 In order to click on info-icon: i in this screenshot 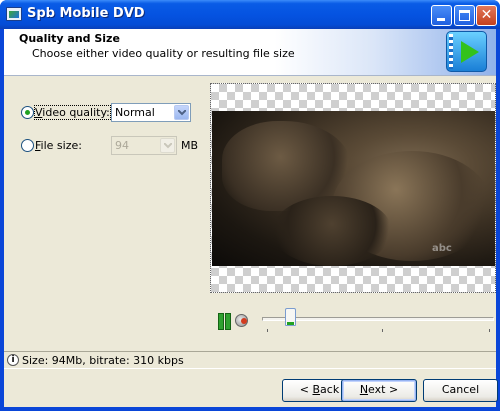, I will do `click(13, 360)`.